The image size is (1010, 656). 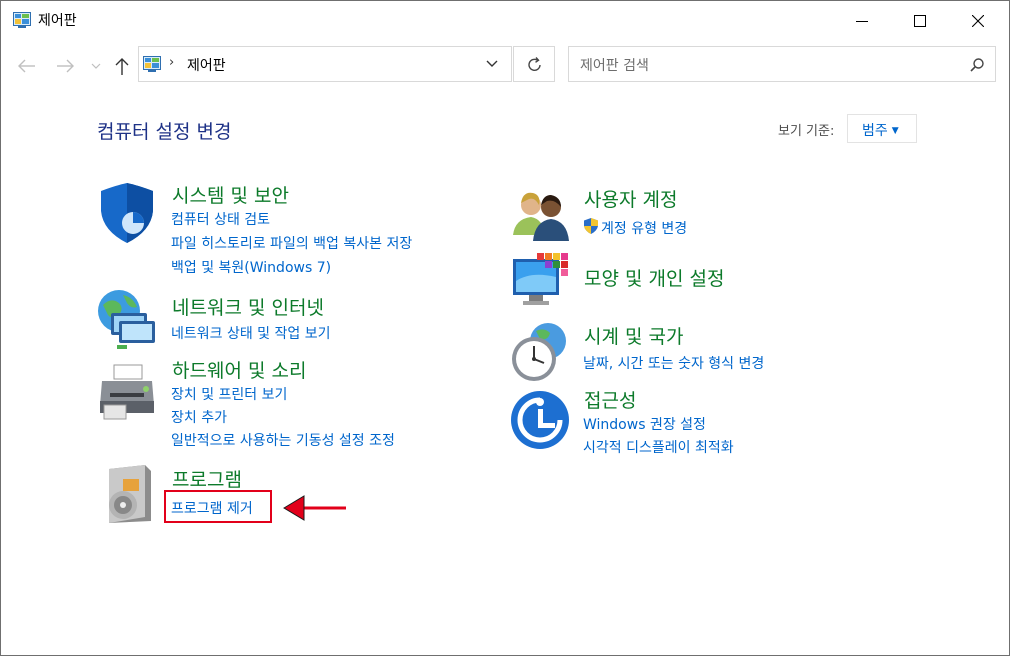 What do you see at coordinates (27, 66) in the screenshot?
I see `back-arrow-icon` at bounding box center [27, 66].